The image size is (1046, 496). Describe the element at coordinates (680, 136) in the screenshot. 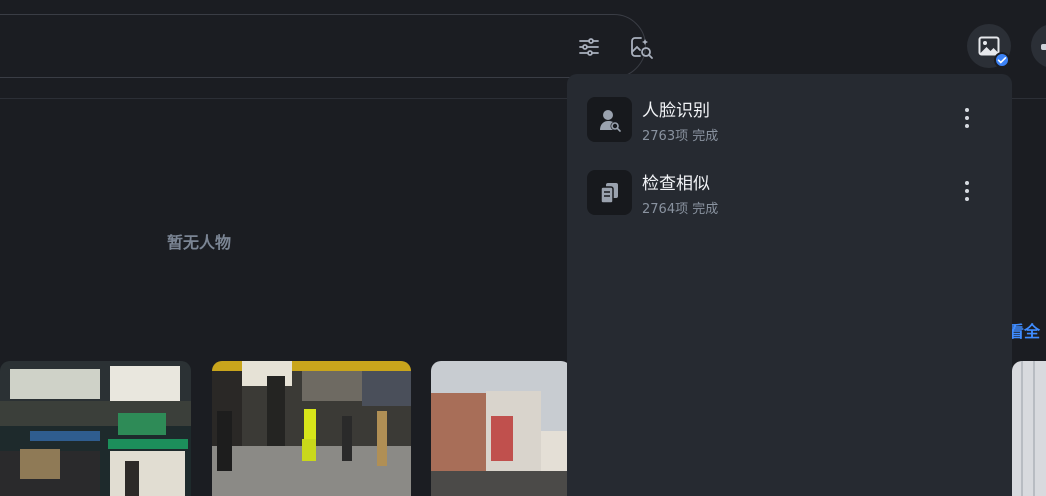

I see `task-progress: 2763项 完成` at that location.